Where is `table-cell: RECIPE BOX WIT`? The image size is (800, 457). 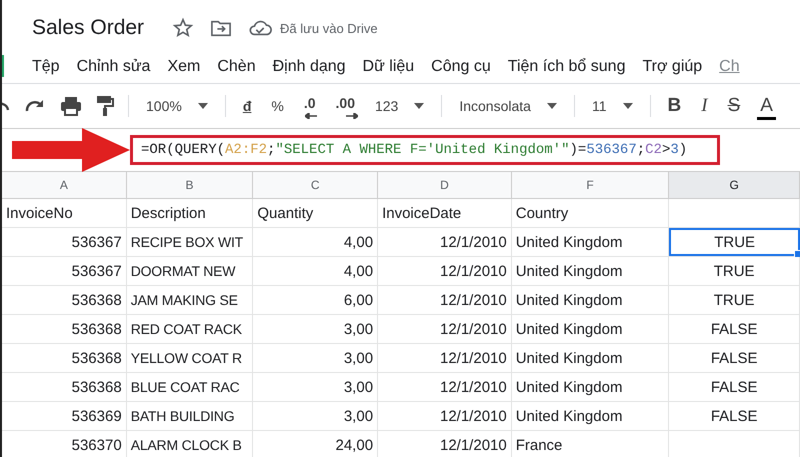
table-cell: RECIPE BOX WIT is located at coordinates (190, 242).